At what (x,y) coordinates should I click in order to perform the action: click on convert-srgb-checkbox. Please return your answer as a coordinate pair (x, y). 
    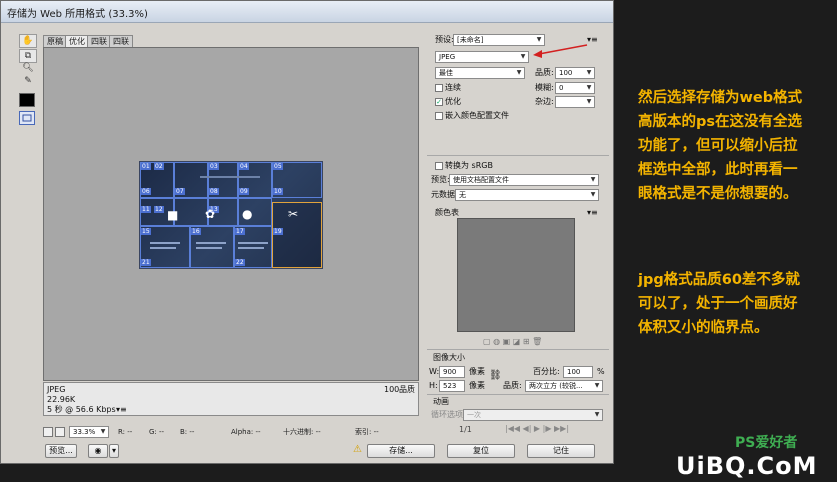
    Looking at the image, I should click on (439, 166).